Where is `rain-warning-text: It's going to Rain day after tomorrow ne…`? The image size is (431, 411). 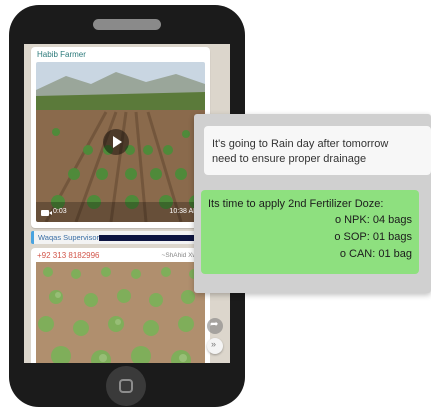
rain-warning-text: It's going to Rain day after tomorrow ne… is located at coordinates (300, 151).